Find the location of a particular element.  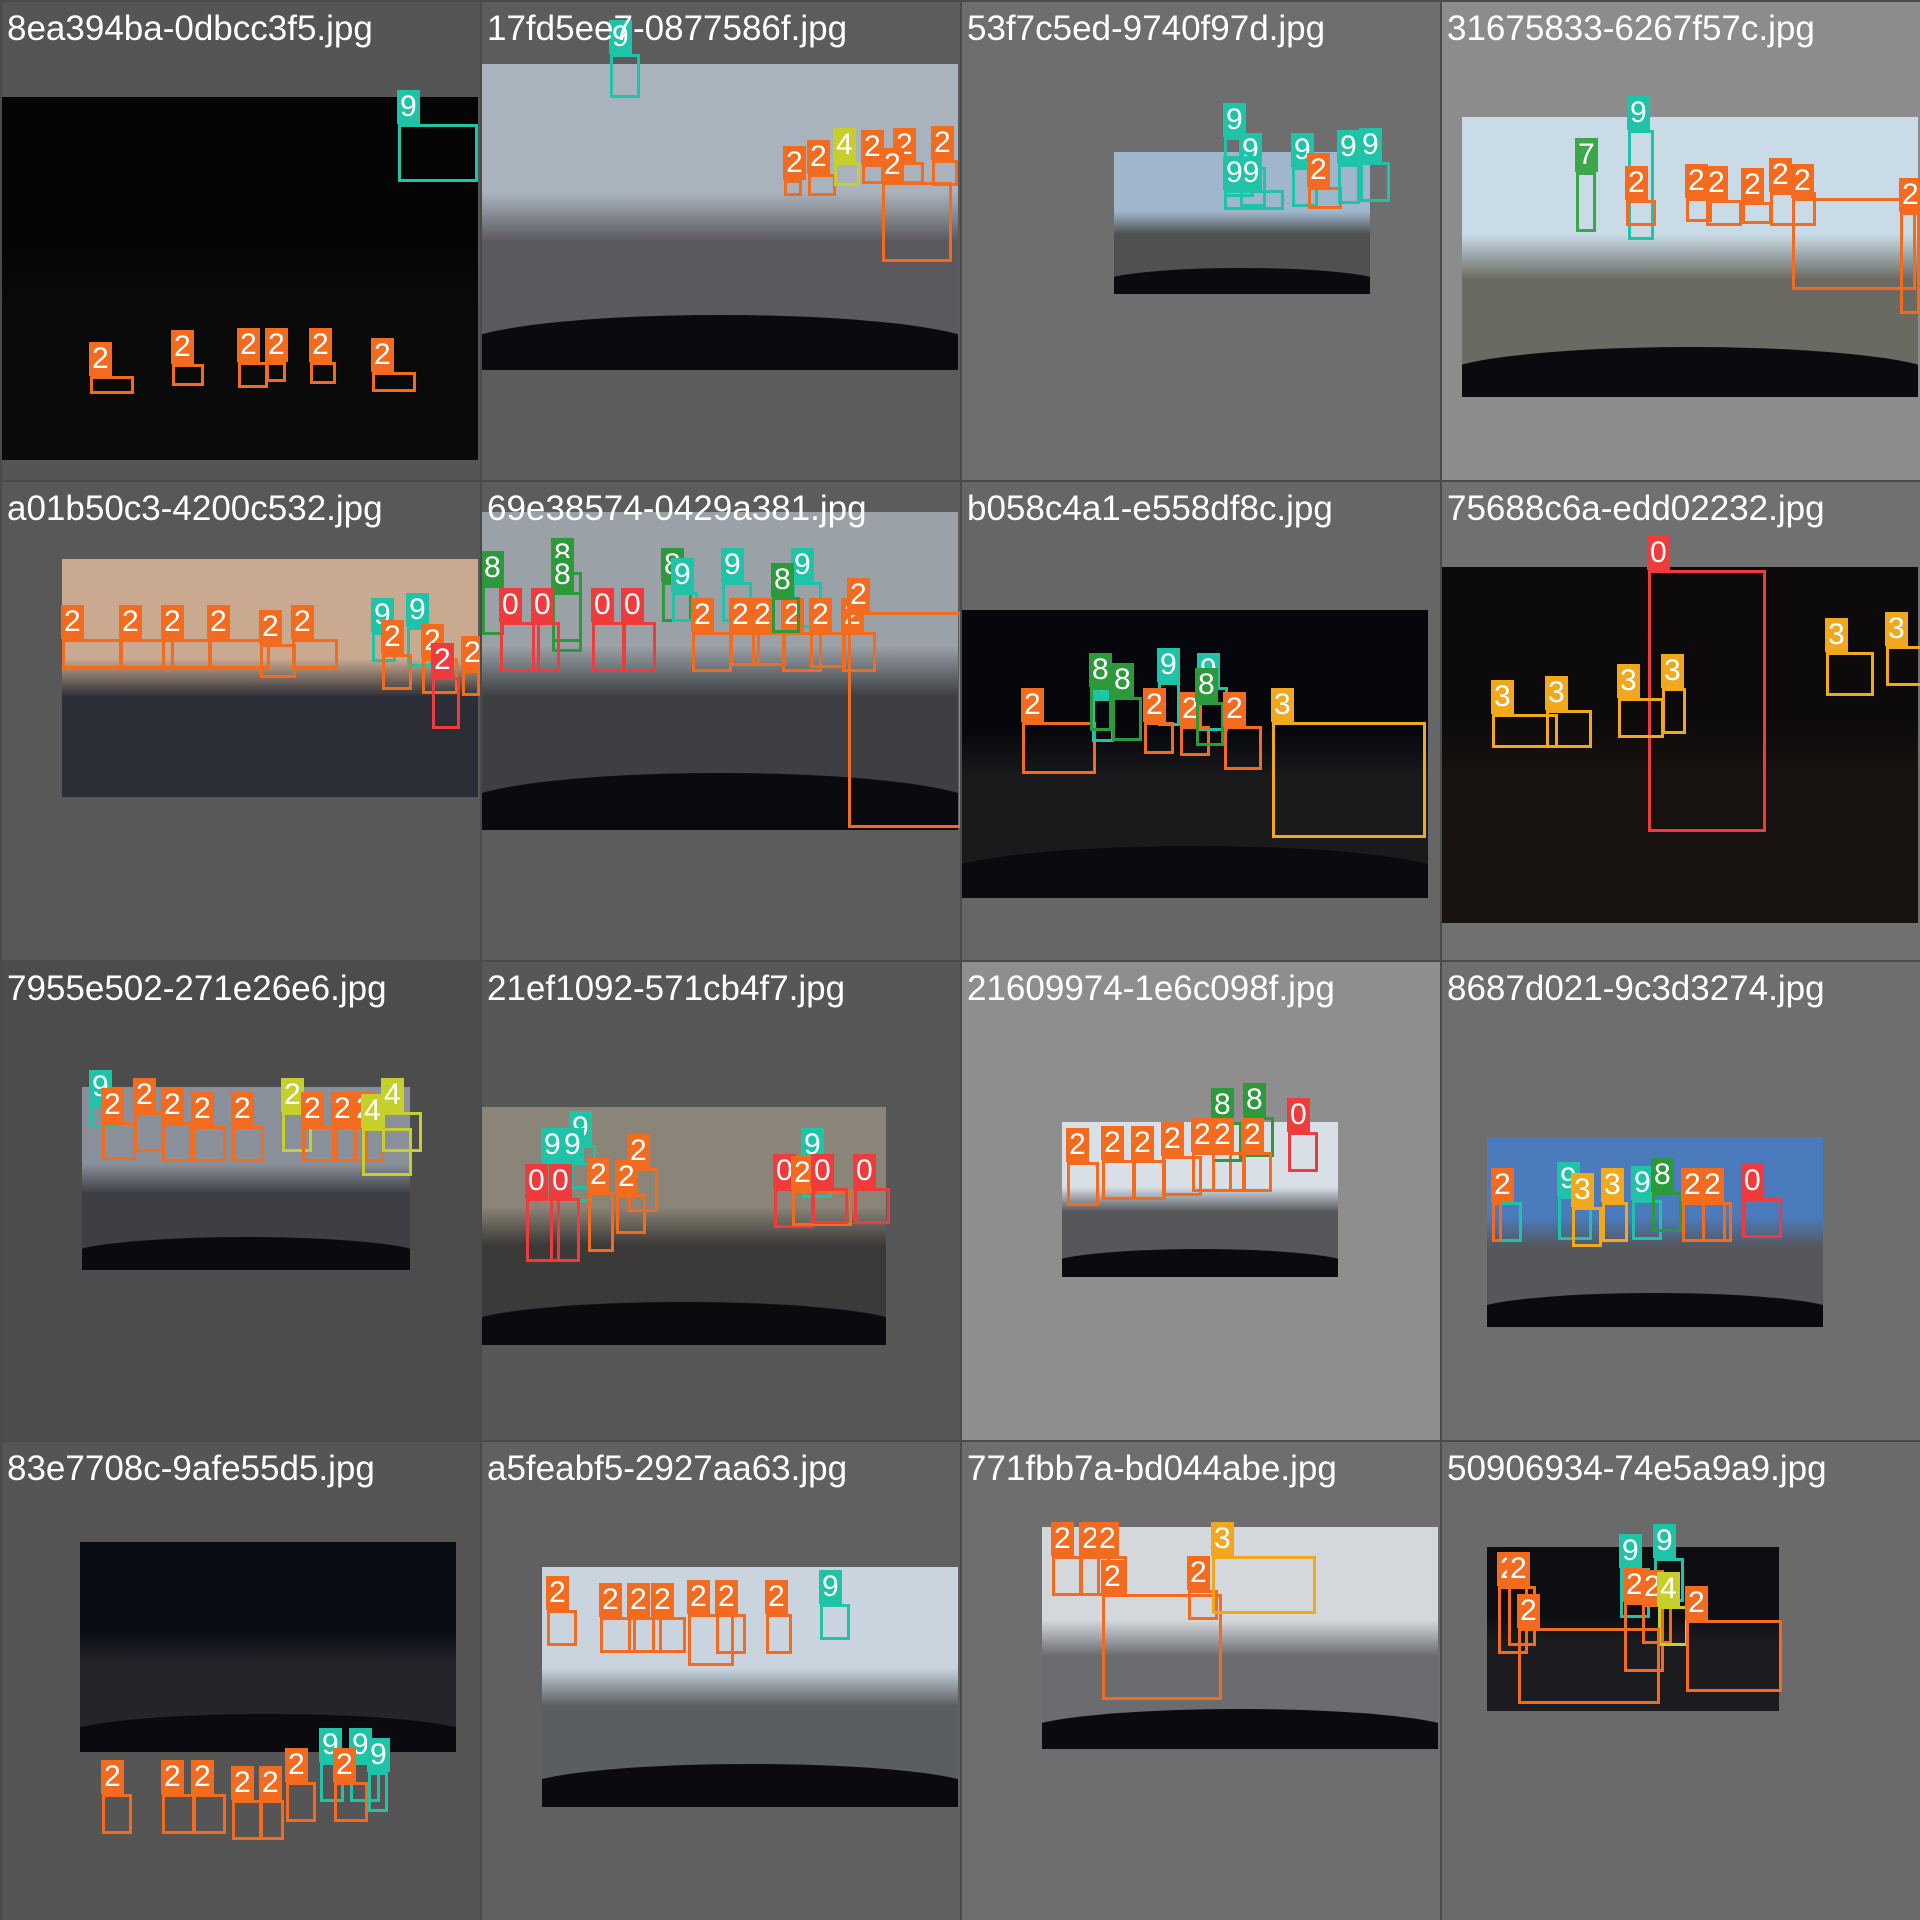

result-tile: 83e7708c-9afe55d5.jpg 2 2 2 2 2 2 9 9 2 9 is located at coordinates (241, 1681).